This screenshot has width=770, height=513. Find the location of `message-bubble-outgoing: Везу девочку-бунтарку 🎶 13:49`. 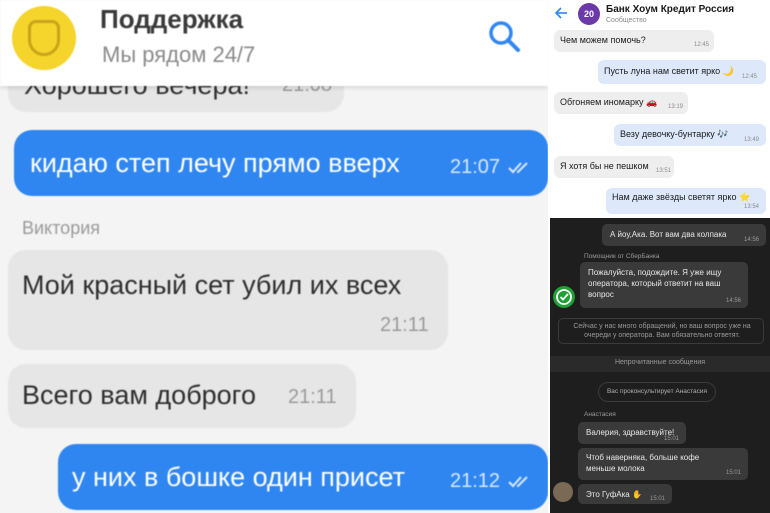

message-bubble-outgoing: Везу девочку-бунтарку 🎶 13:49 is located at coordinates (690, 135).